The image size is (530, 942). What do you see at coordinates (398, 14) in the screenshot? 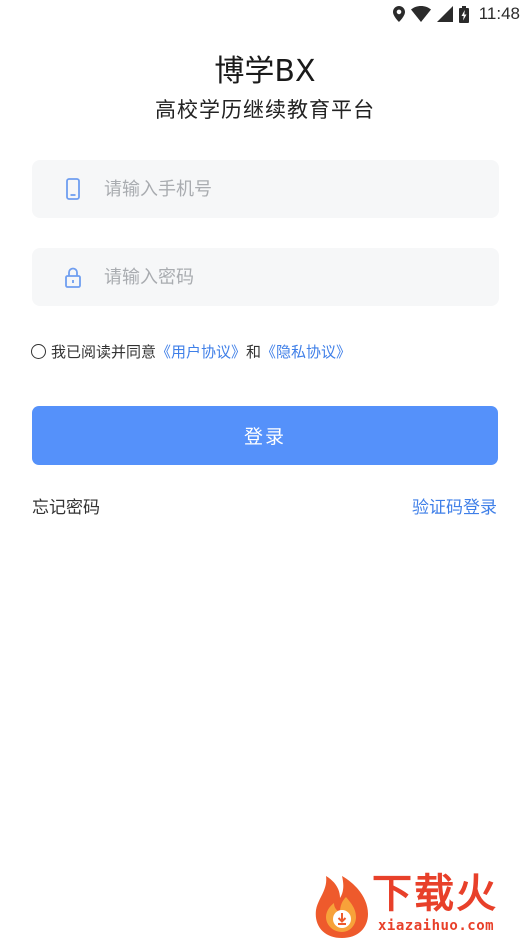
I see `location-icon` at bounding box center [398, 14].